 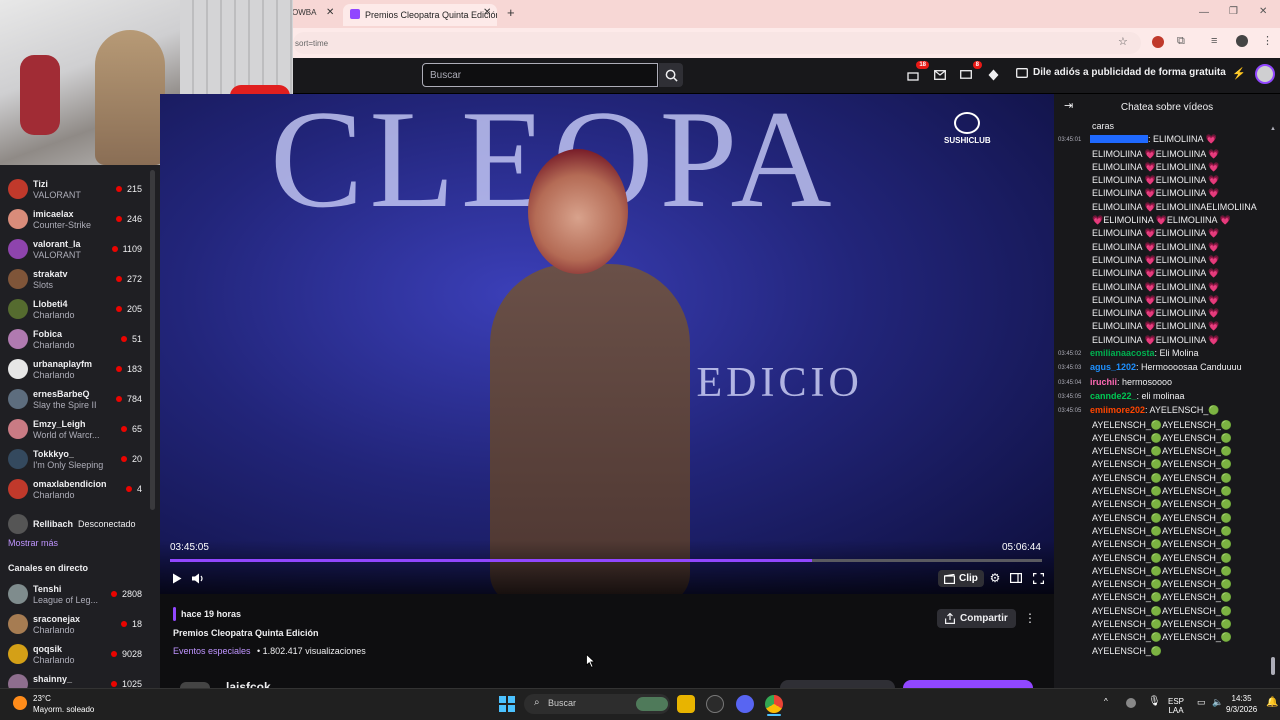 What do you see at coordinates (64, 709) in the screenshot?
I see `weather-condition: Mayorm. soleado` at bounding box center [64, 709].